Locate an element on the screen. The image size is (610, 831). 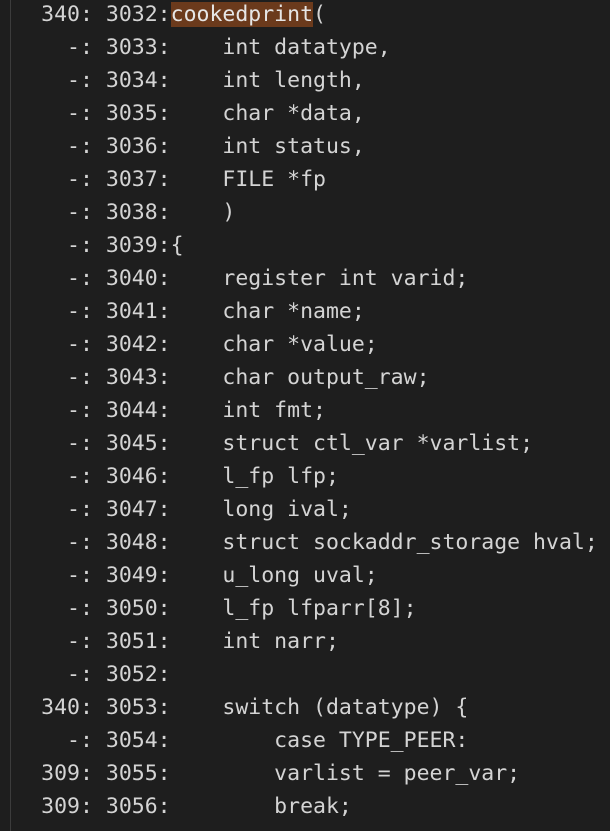
line-number: 3044 is located at coordinates (131, 410).